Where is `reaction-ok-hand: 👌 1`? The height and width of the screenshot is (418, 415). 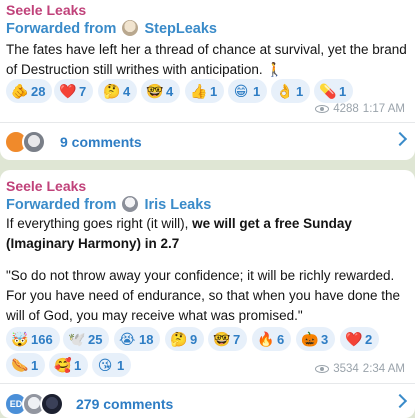 reaction-ok-hand: 👌 1 is located at coordinates (291, 91).